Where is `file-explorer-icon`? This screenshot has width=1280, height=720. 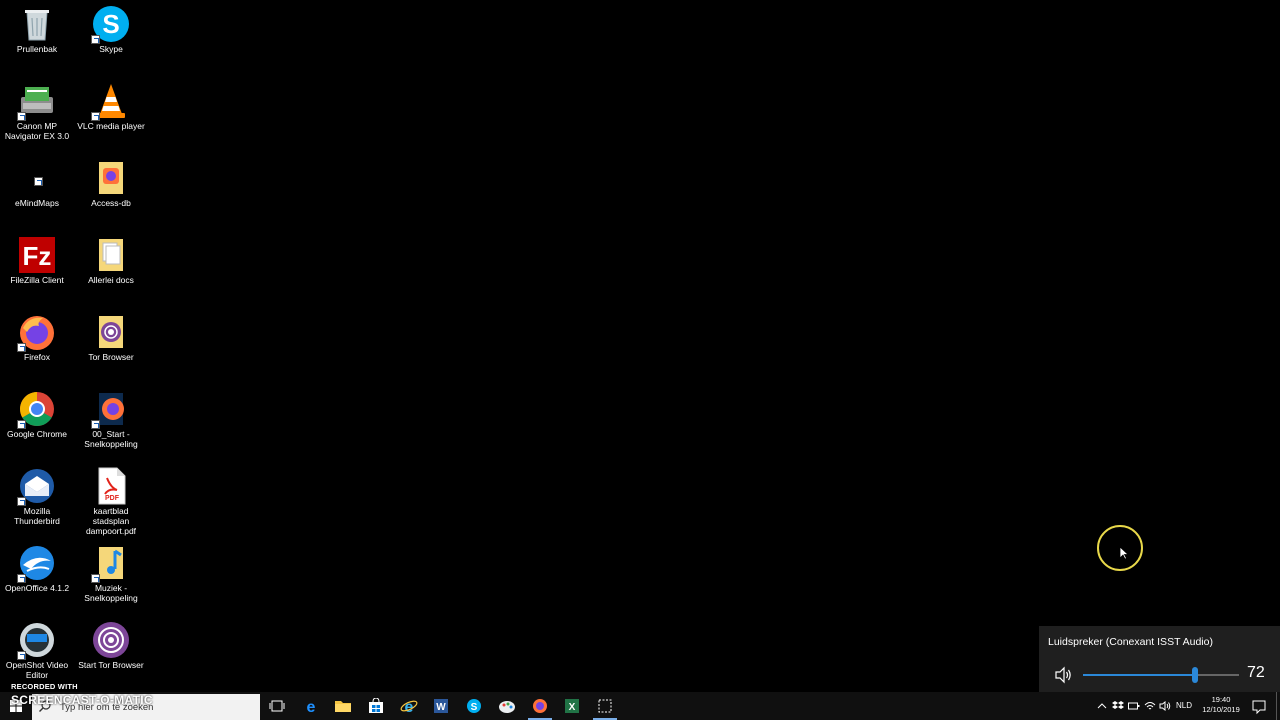 file-explorer-icon is located at coordinates (343, 706).